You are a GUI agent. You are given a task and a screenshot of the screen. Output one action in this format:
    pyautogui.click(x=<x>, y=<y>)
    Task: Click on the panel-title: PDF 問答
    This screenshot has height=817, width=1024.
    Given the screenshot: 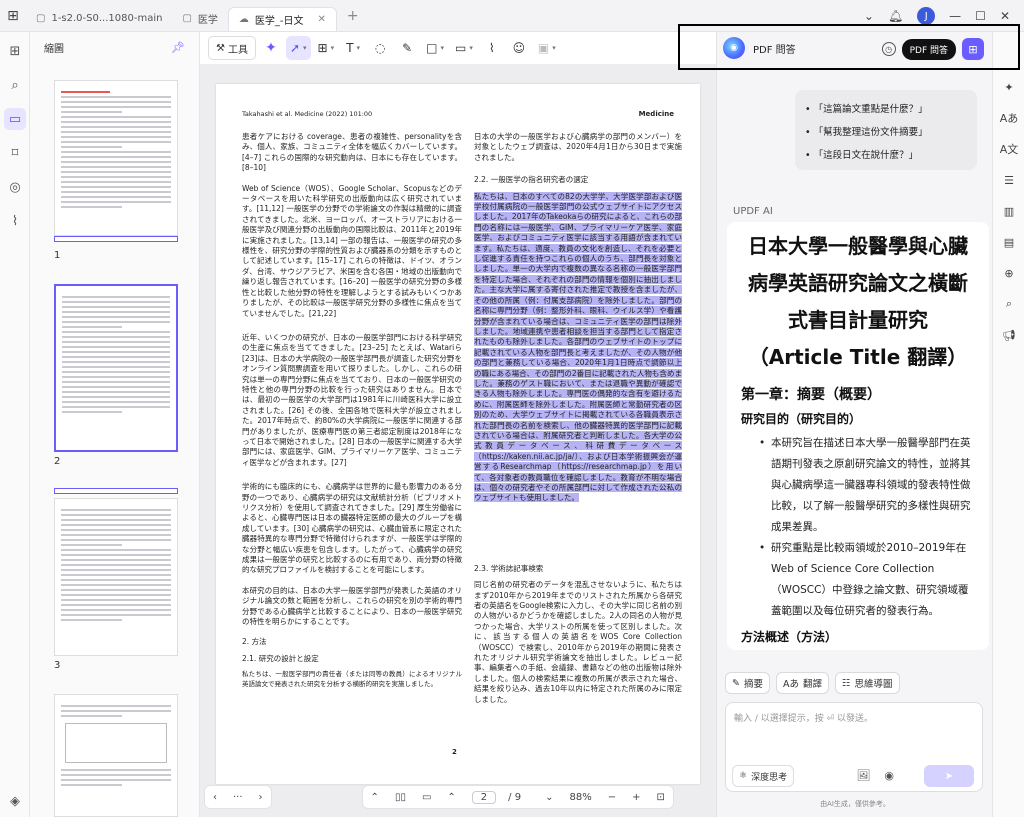 What is the action you would take?
    pyautogui.click(x=774, y=50)
    